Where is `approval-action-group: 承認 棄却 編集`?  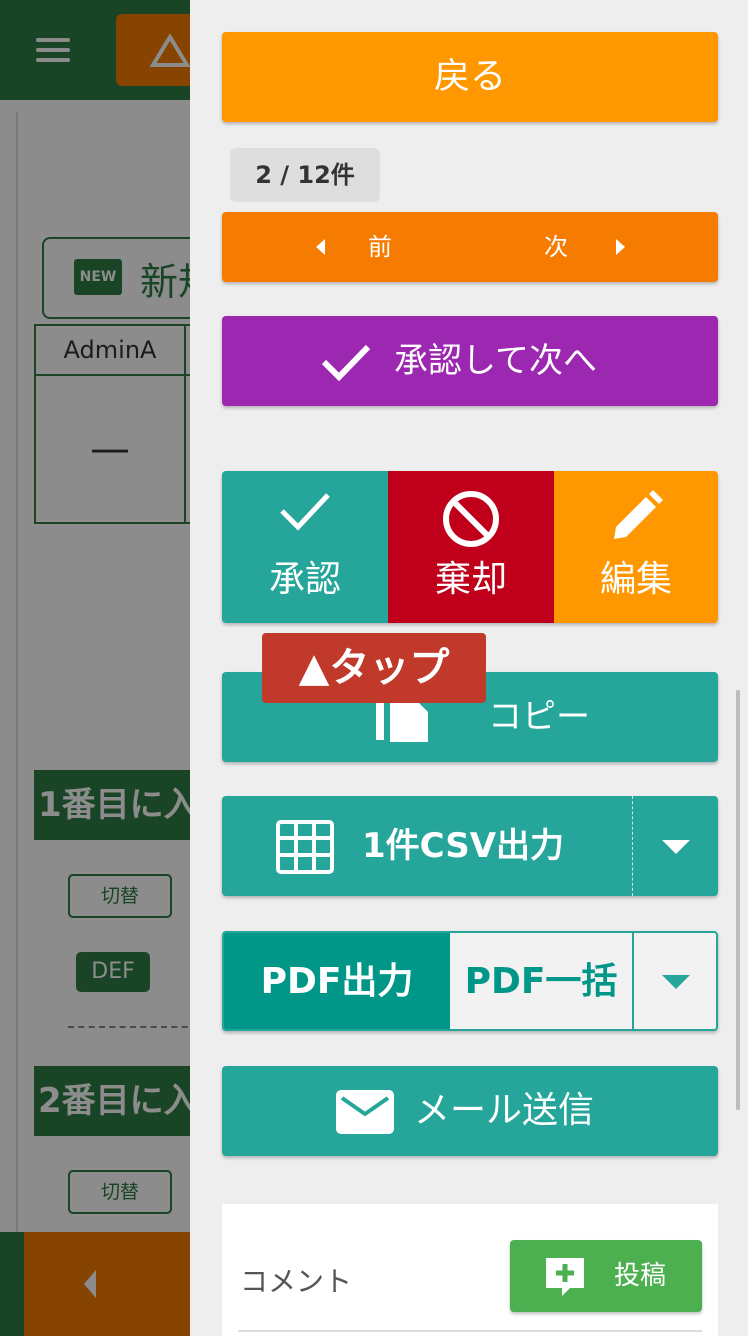
approval-action-group: 承認 棄却 編集 is located at coordinates (470, 547).